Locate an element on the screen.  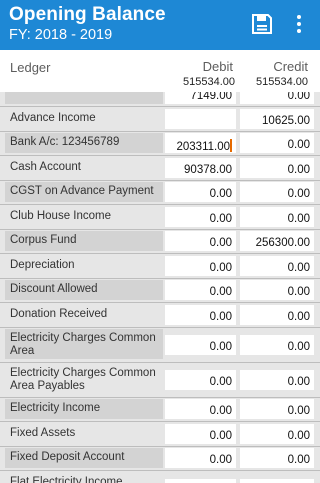
ledger-row: CGST on Advance Payment 0.00 0.00 is located at coordinates (160, 192).